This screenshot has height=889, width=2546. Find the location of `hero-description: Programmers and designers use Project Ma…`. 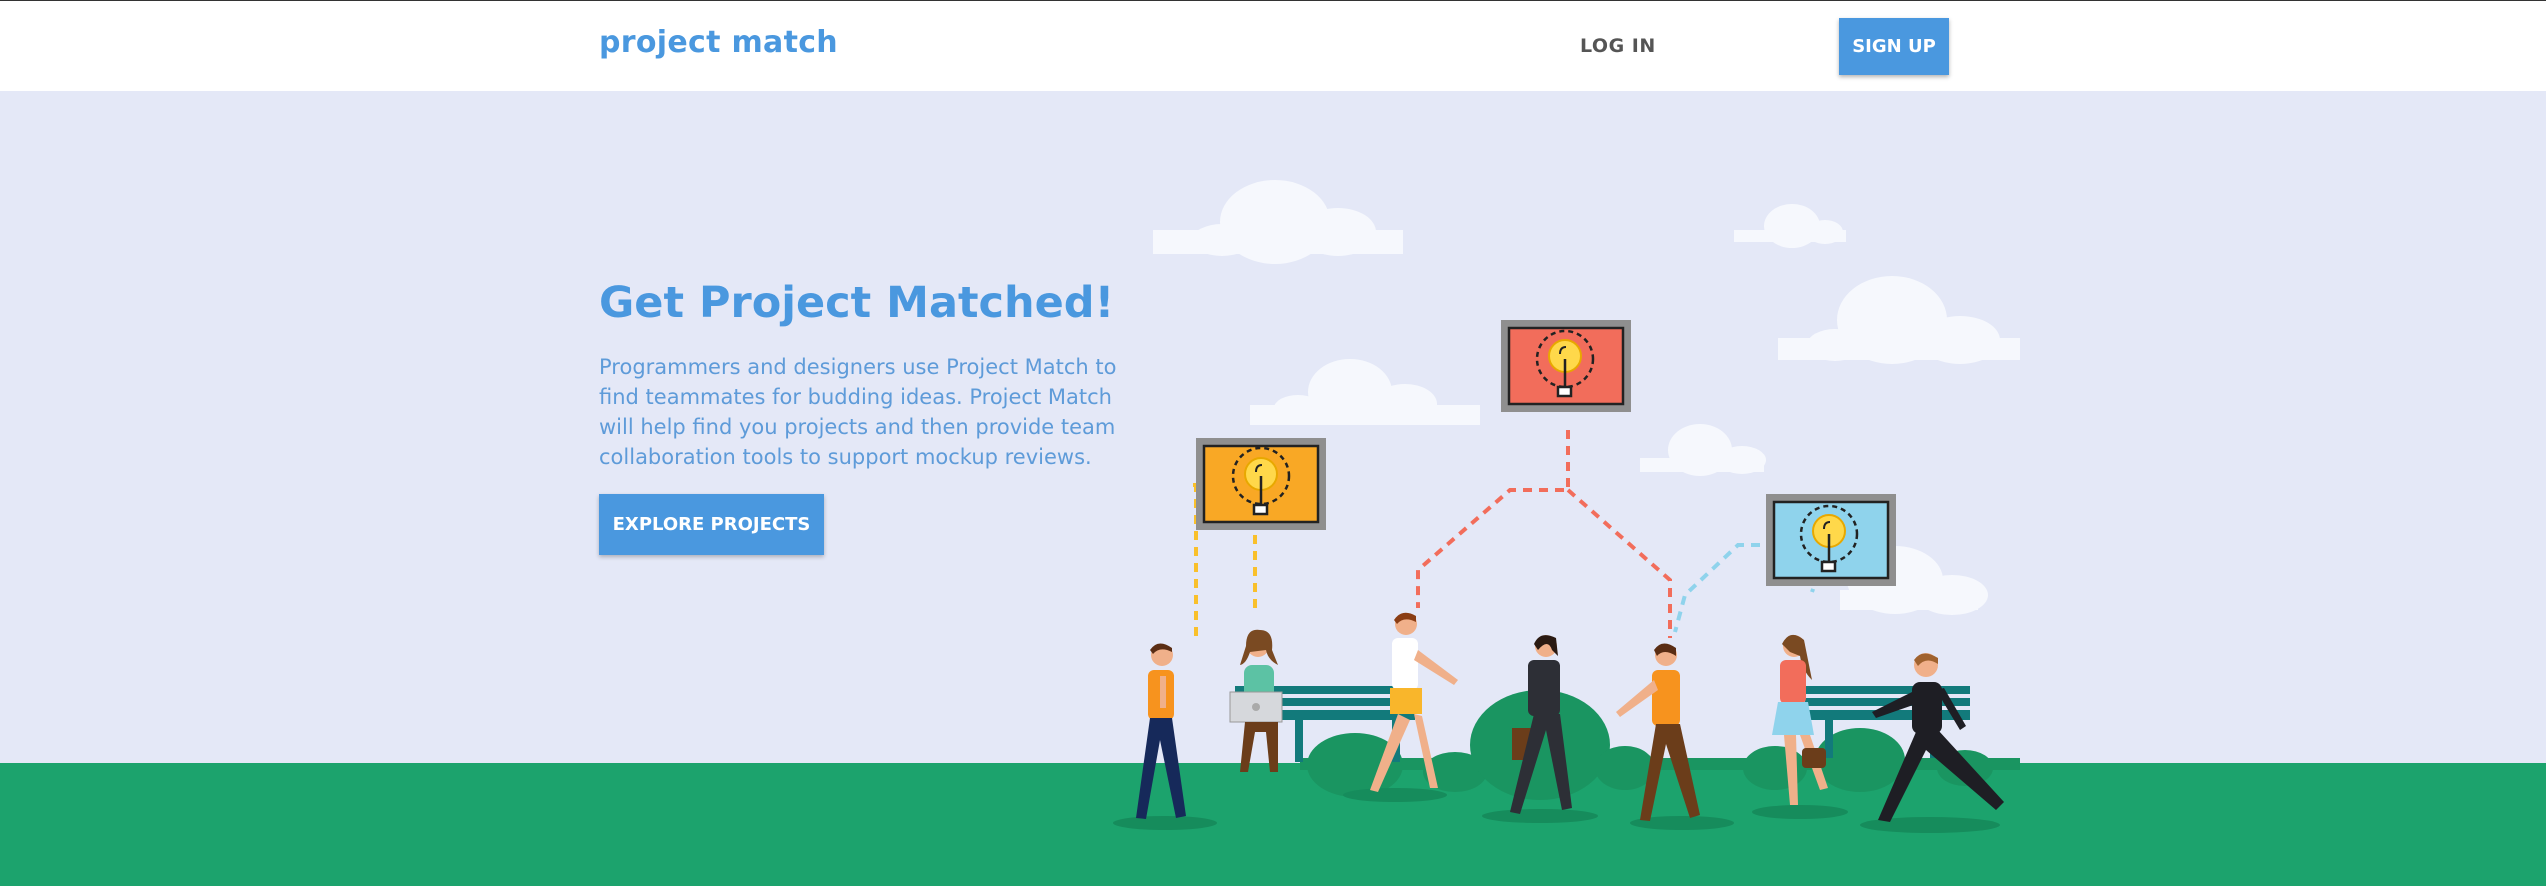

hero-description: Programmers and designers use Project Ma… is located at coordinates (858, 412).